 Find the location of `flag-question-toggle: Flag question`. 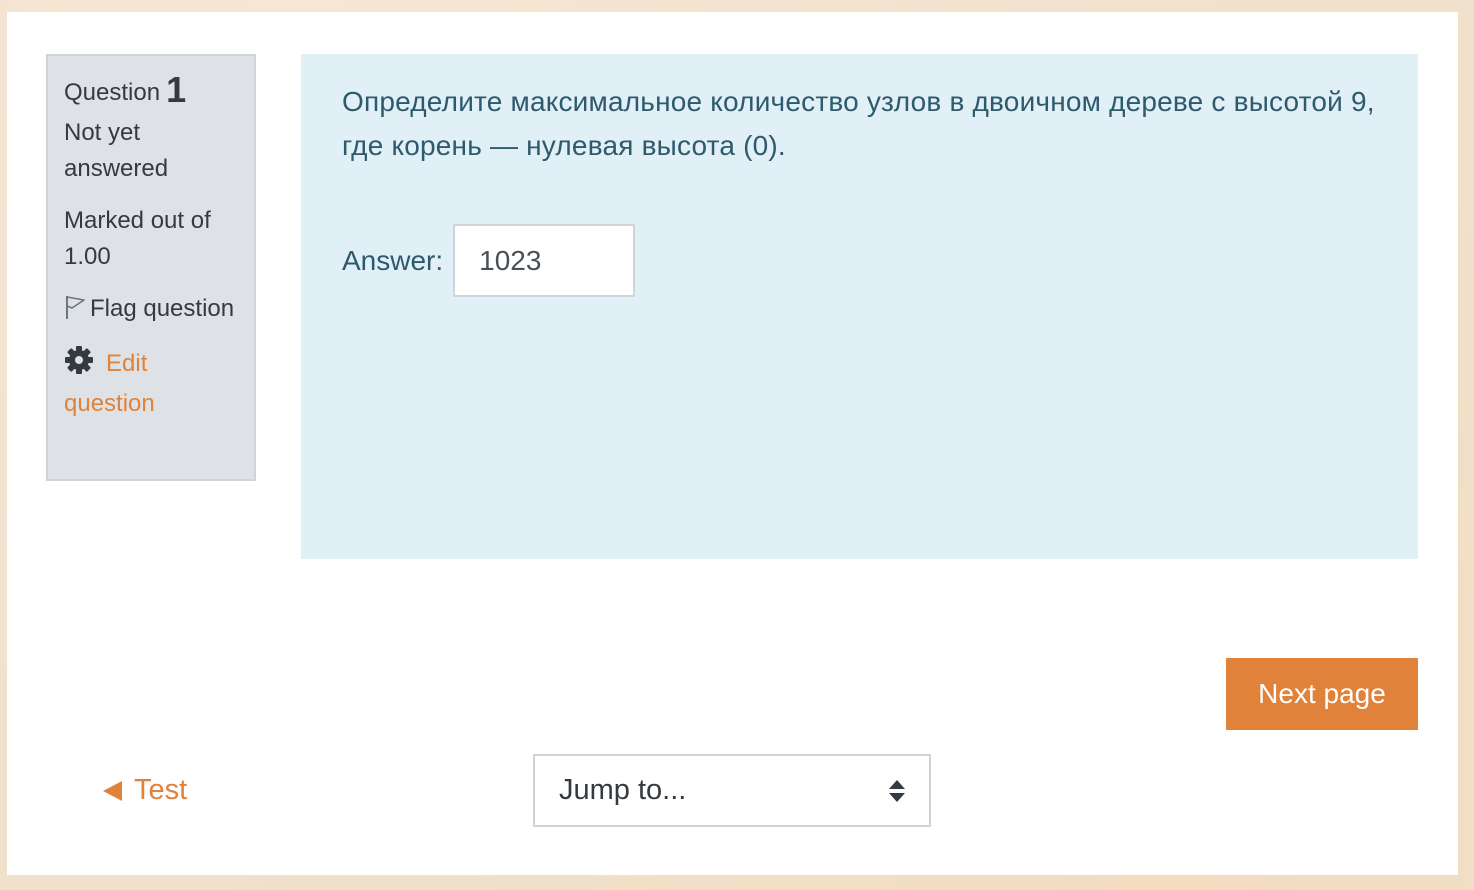

flag-question-toggle: Flag question is located at coordinates (151, 311).